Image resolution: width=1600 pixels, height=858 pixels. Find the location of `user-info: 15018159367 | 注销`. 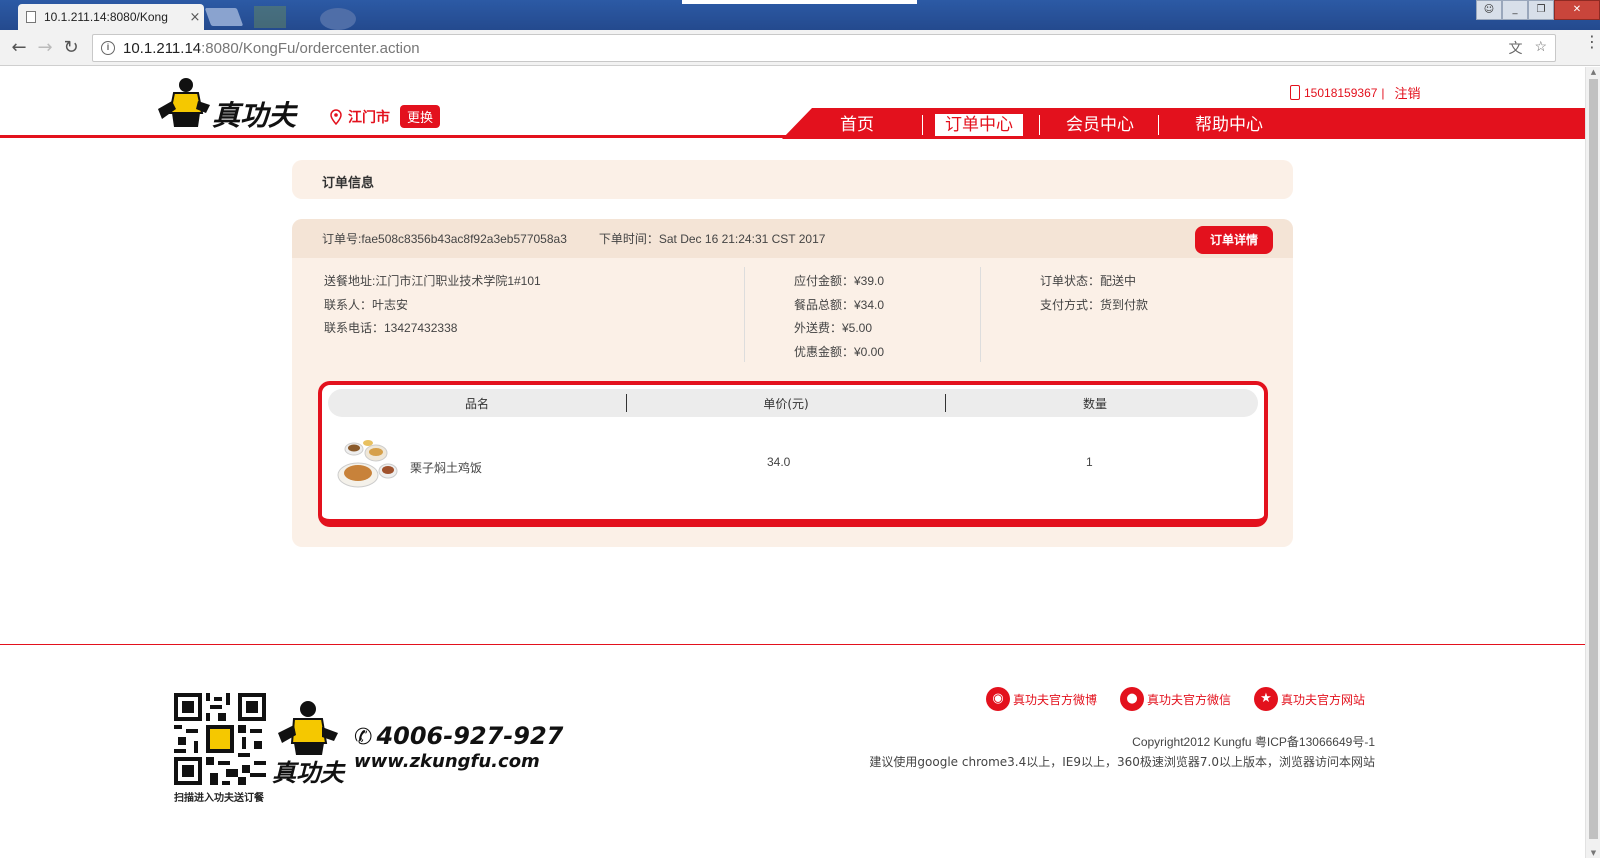

user-info: 15018159367 | 注销 is located at coordinates (1355, 92).